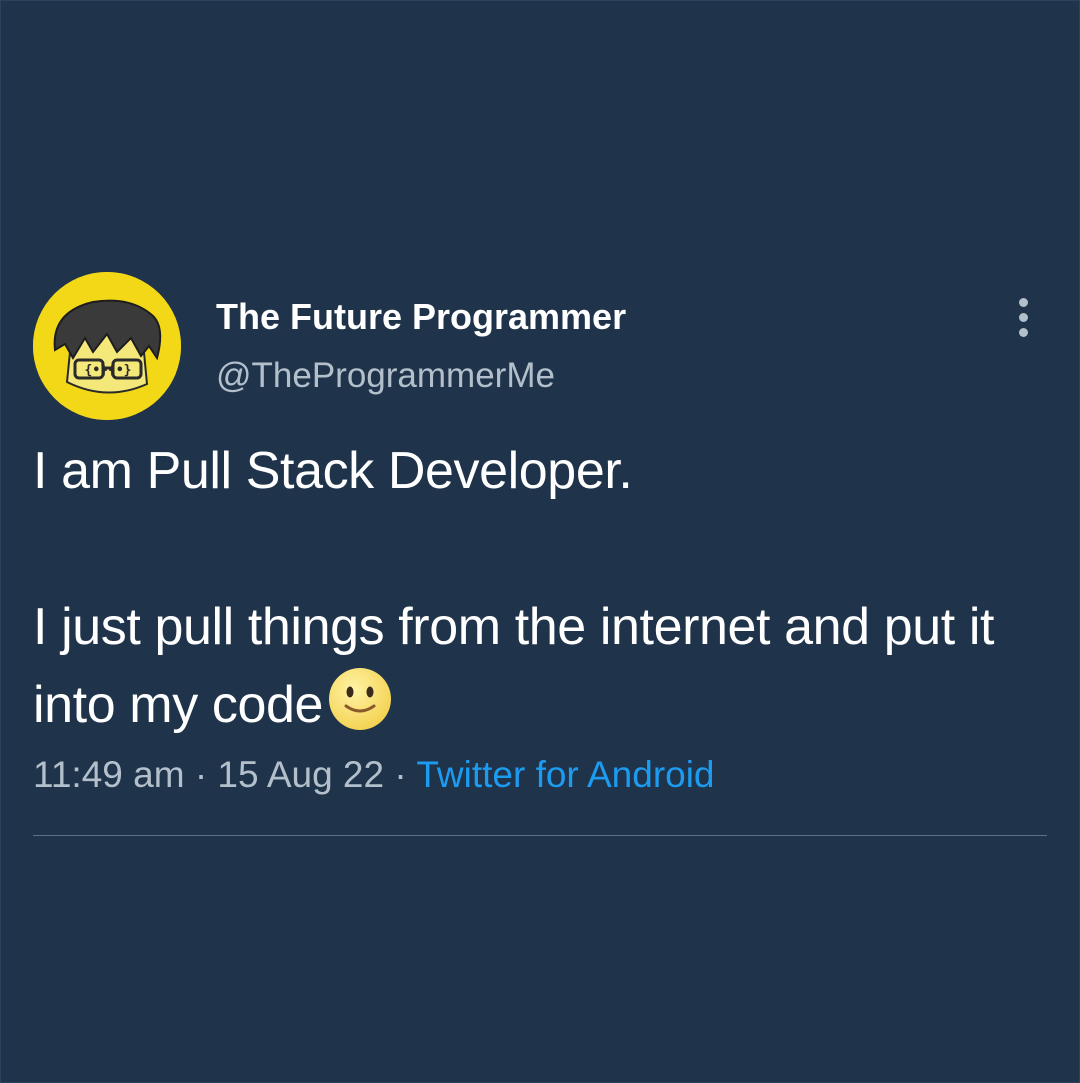  I want to click on avatar-cartoon-programmer-icon: {•}{•}, so click(107, 346).